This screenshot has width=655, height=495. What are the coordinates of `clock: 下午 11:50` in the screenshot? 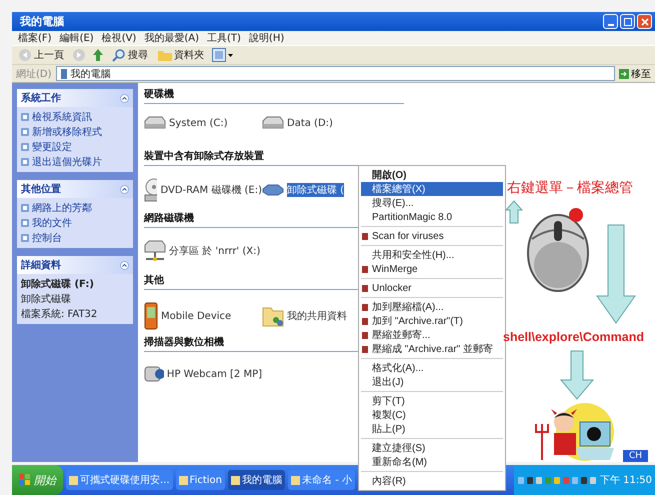 It's located at (626, 480).